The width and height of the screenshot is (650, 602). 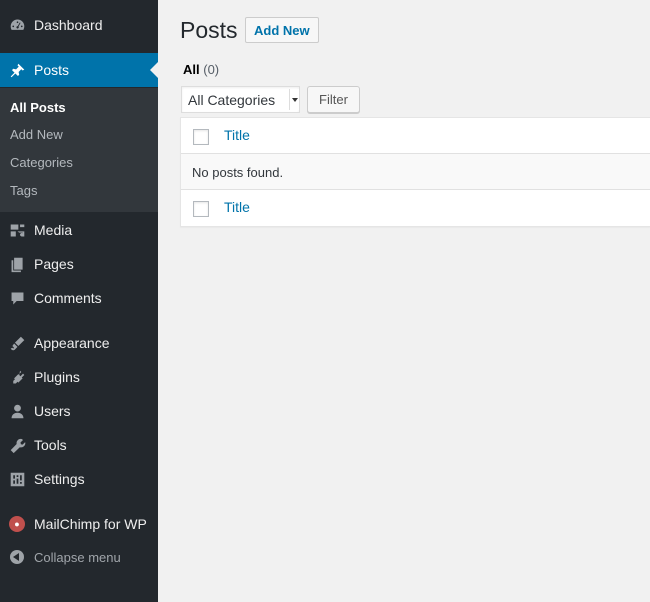 What do you see at coordinates (17, 479) in the screenshot?
I see `settings-icon` at bounding box center [17, 479].